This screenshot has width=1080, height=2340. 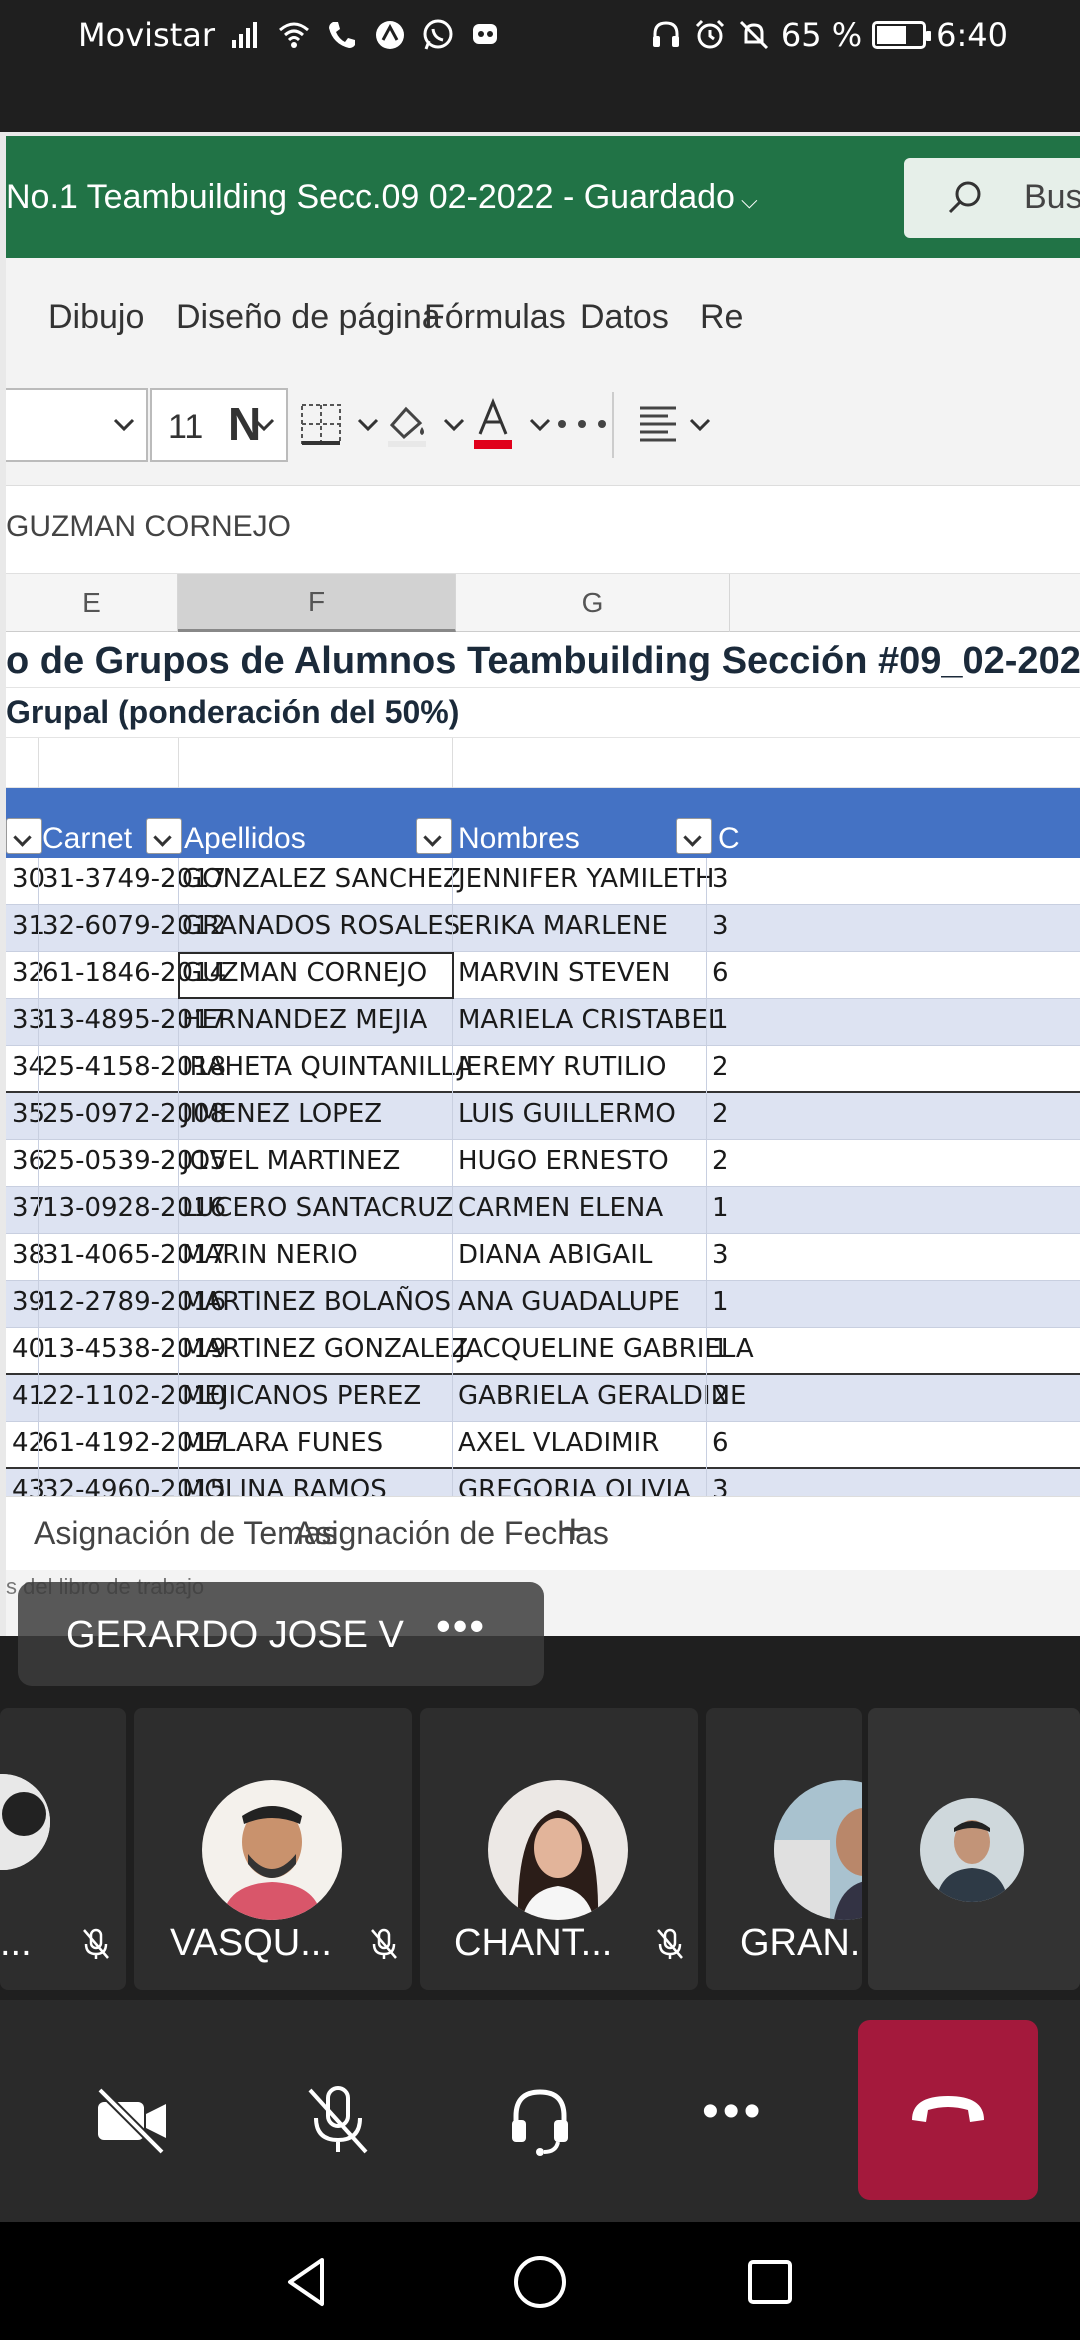 What do you see at coordinates (28, 926) in the screenshot?
I see `row-number: 31` at bounding box center [28, 926].